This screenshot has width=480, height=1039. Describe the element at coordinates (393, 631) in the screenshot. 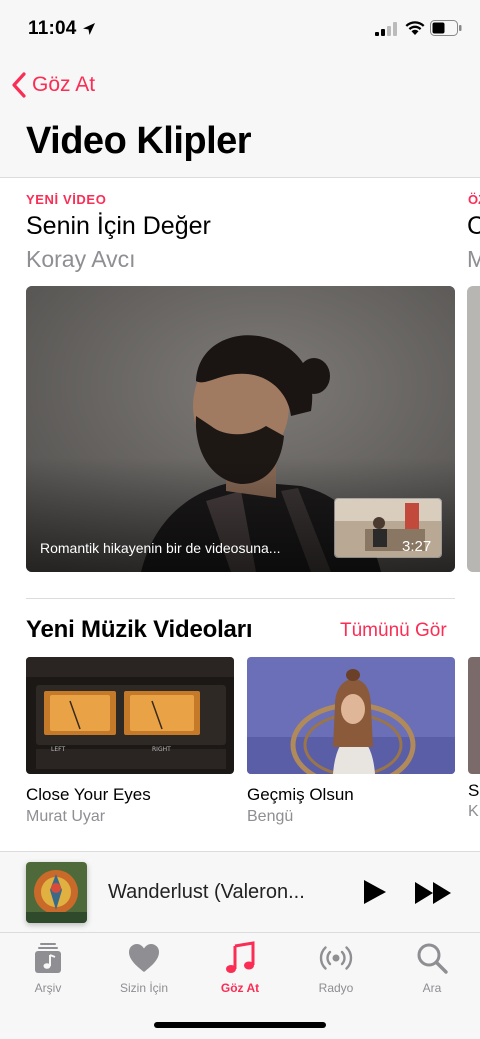

I see `see-all-button: Tümünü Gör` at that location.